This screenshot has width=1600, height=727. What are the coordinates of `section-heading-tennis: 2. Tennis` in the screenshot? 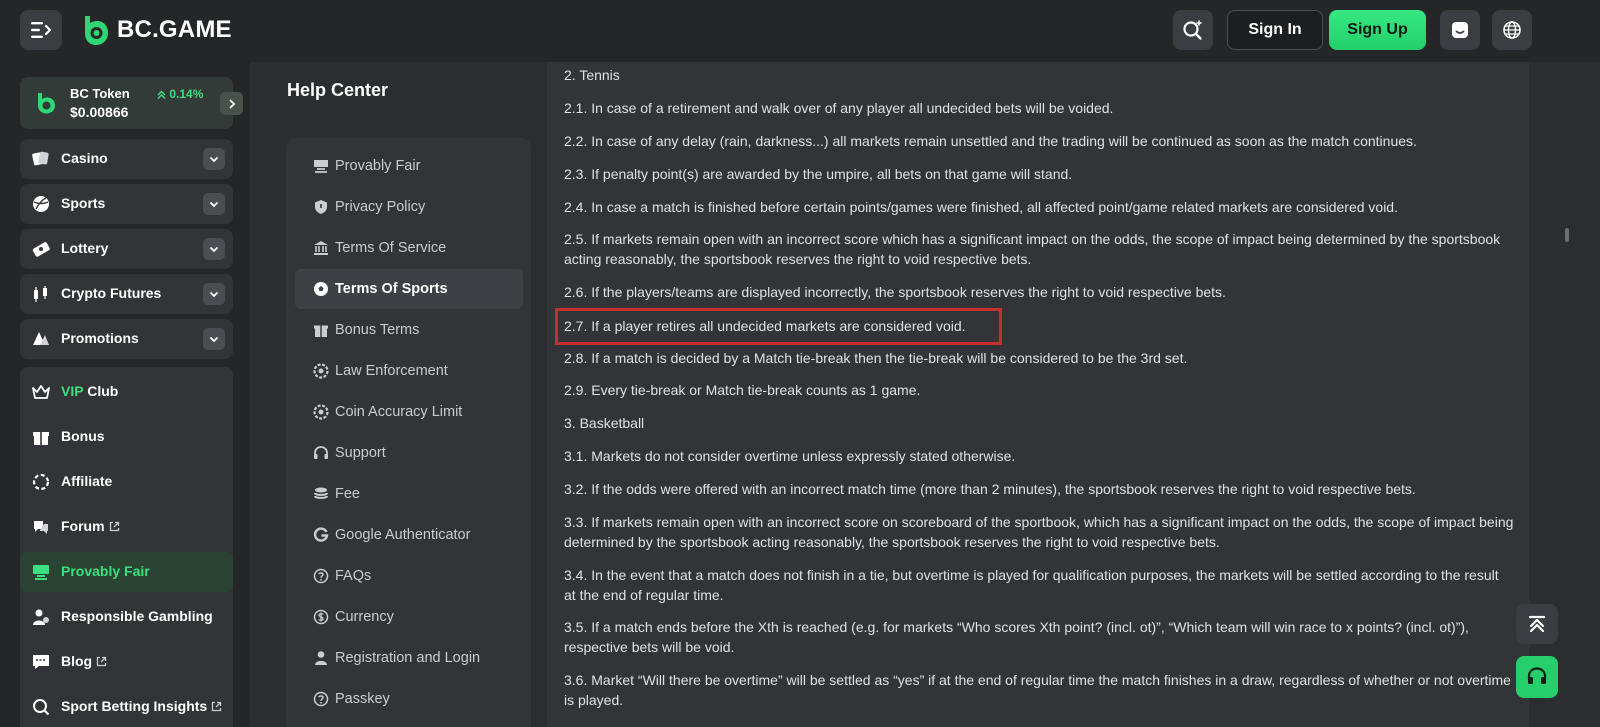 It's located at (592, 75).